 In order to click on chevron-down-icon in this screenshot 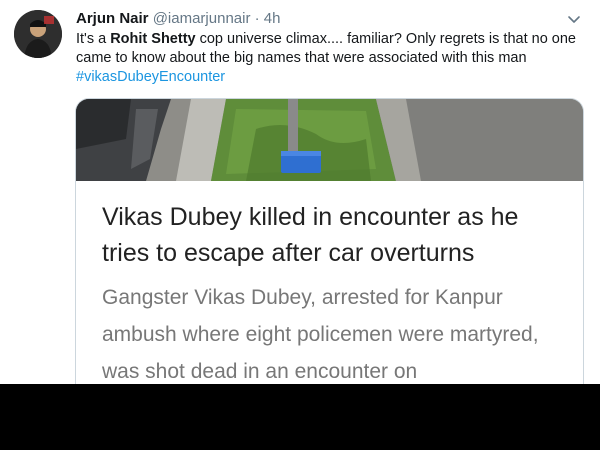, I will do `click(574, 20)`.